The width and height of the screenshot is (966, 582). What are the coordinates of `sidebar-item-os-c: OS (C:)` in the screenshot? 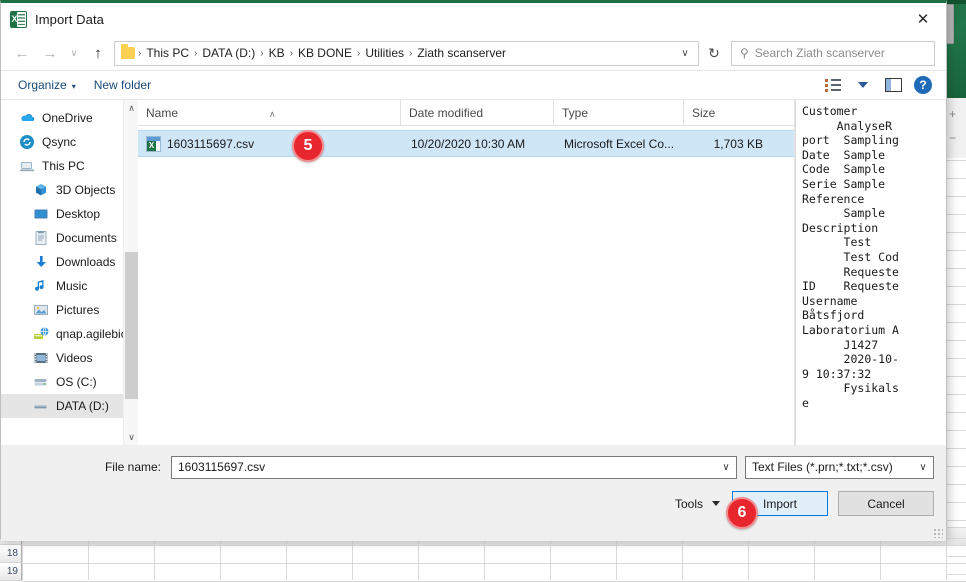 It's located at (69, 382).